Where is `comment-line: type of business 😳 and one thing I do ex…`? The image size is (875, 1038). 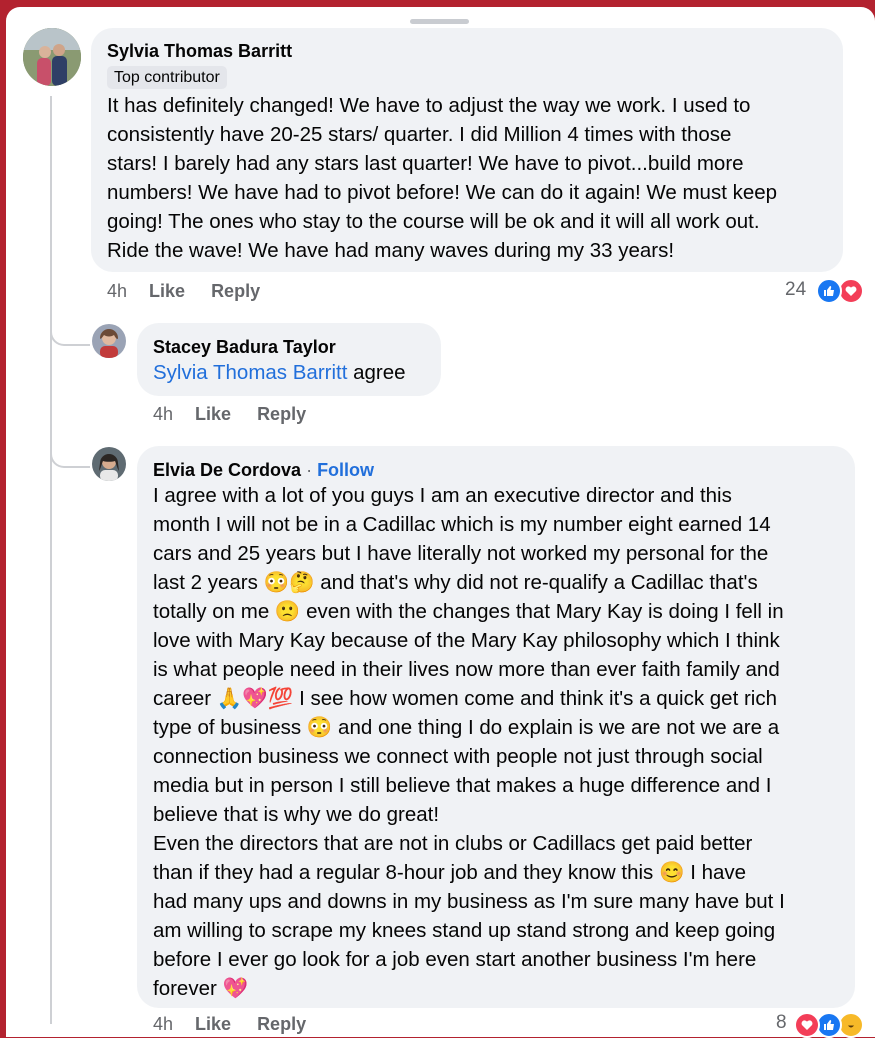 comment-line: type of business 😳 and one thing I do ex… is located at coordinates (466, 727).